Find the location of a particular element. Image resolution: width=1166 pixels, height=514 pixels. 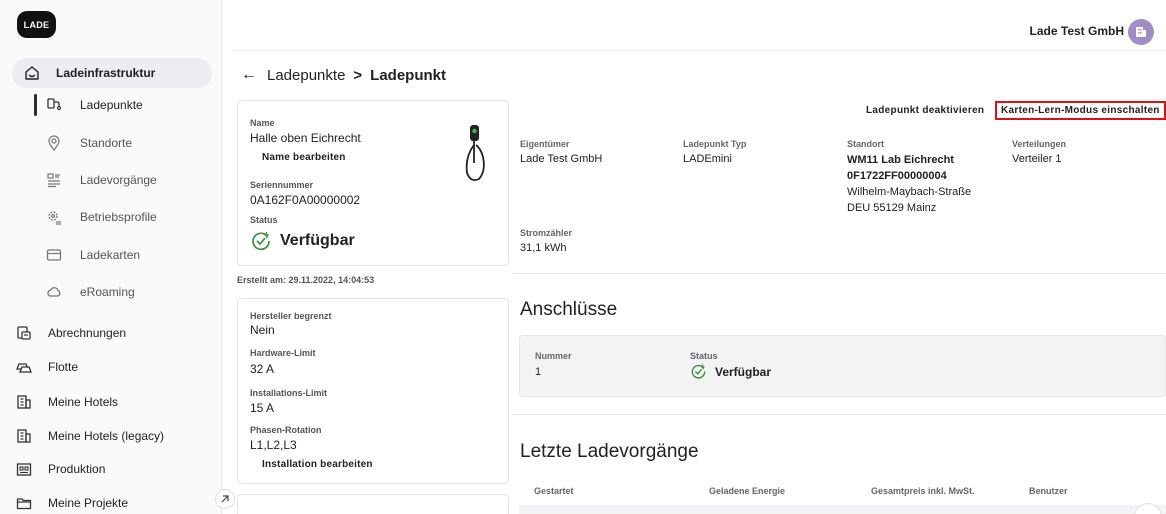

app-logo: LADE is located at coordinates (36, 24).